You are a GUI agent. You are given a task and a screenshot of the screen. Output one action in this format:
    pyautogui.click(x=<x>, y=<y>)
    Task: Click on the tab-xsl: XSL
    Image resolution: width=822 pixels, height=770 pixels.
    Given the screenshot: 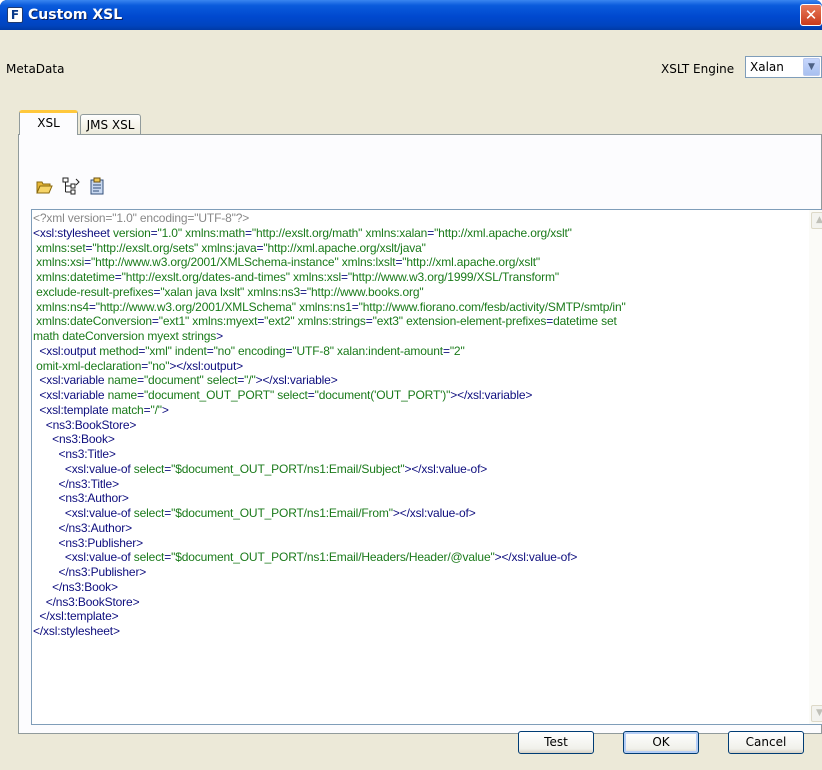 What is the action you would take?
    pyautogui.click(x=48, y=122)
    